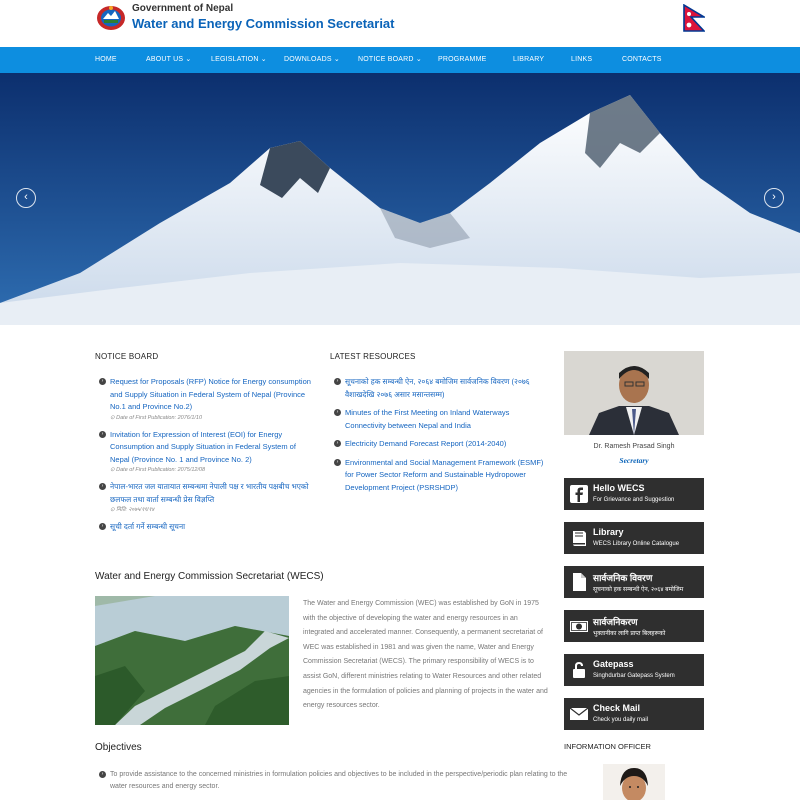  What do you see at coordinates (634, 714) in the screenshot?
I see `check-mail-button: Check Mail Check you daily mail` at bounding box center [634, 714].